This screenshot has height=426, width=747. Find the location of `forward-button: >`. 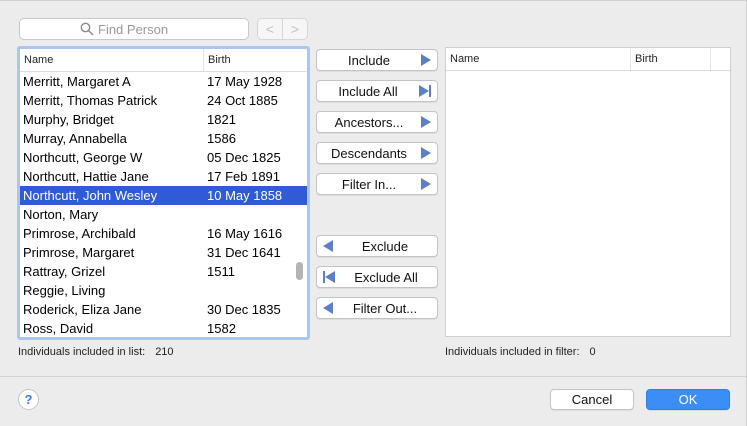

forward-button: > is located at coordinates (294, 29).